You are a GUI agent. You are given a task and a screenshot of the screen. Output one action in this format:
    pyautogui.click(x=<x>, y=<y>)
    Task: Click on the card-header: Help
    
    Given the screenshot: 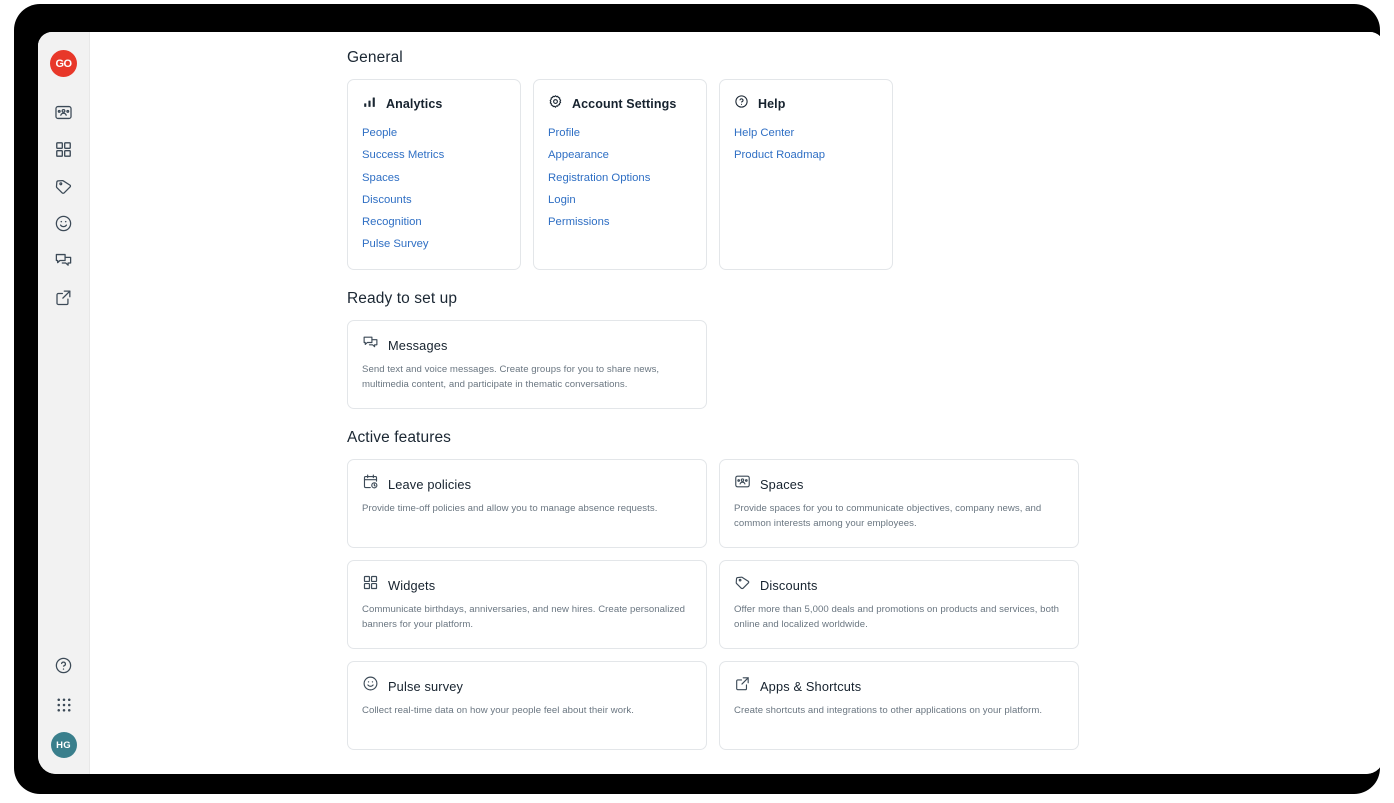 What is the action you would take?
    pyautogui.click(x=806, y=104)
    